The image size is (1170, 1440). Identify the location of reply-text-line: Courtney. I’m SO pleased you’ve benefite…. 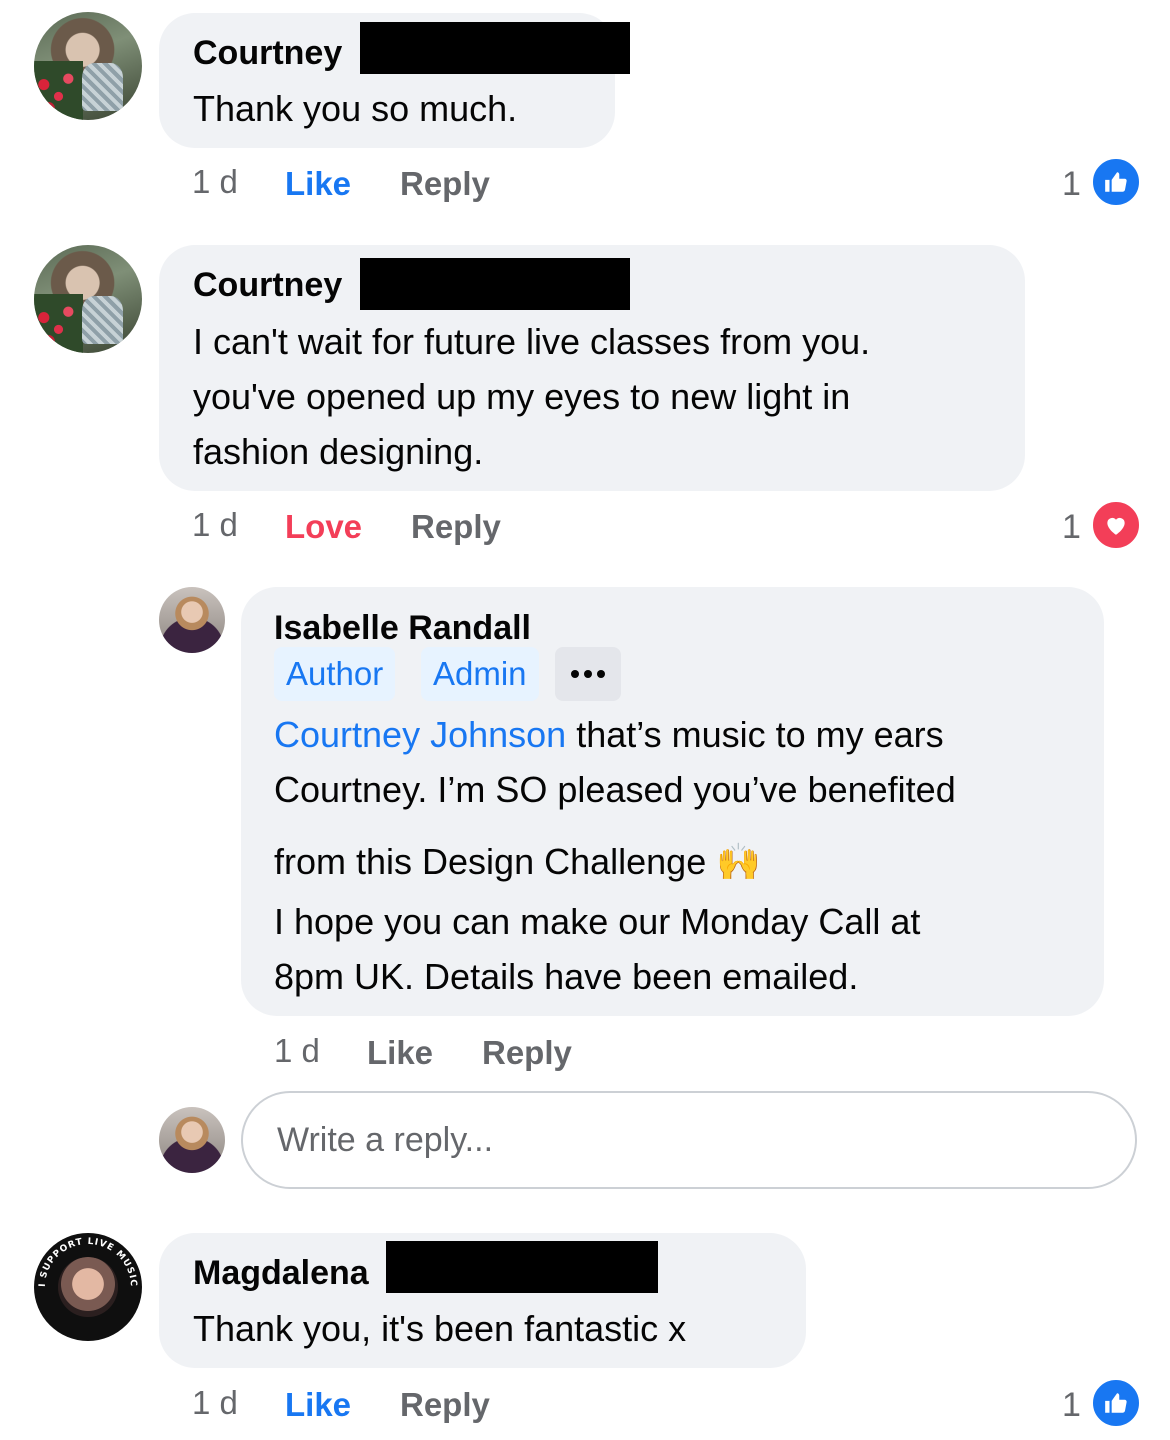
(615, 789).